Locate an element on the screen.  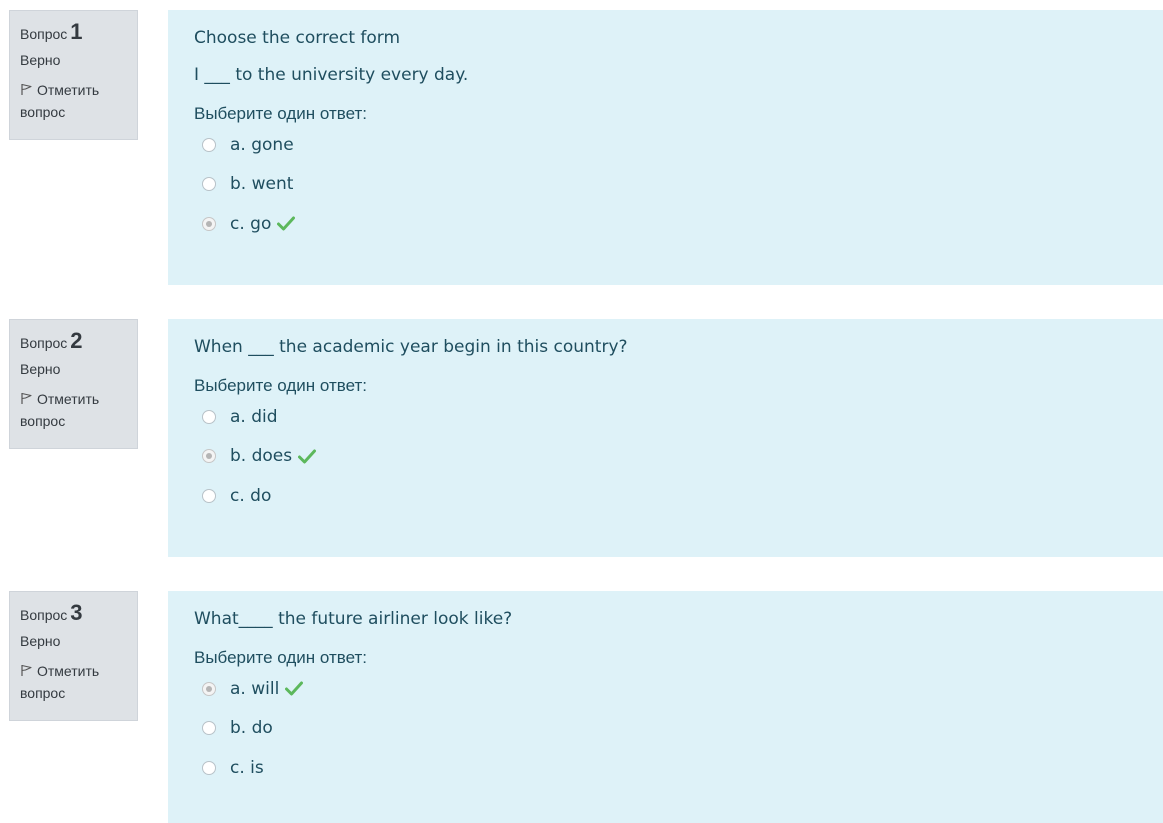
answer-label: c. go is located at coordinates (251, 223).